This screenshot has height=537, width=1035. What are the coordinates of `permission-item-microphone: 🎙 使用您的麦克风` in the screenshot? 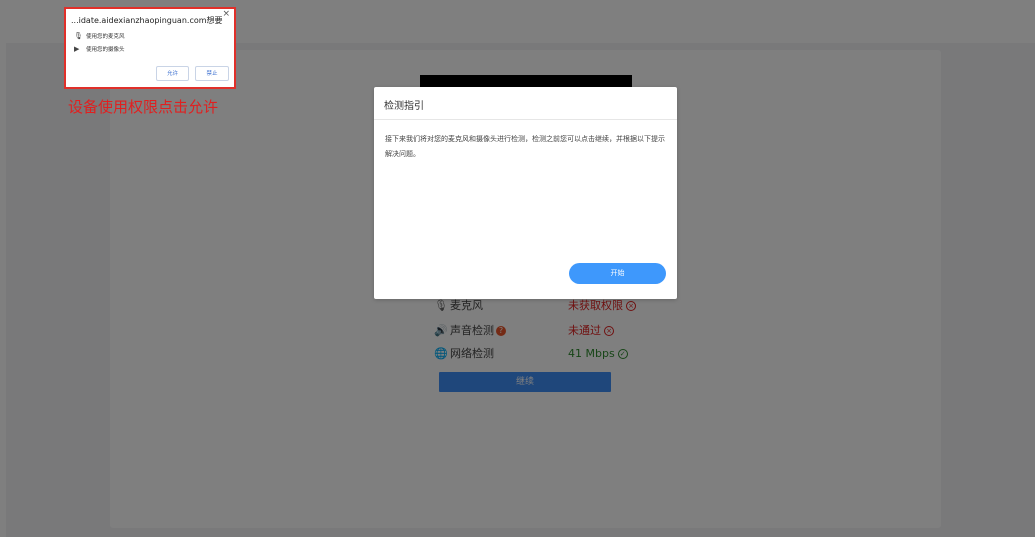 It's located at (99, 36).